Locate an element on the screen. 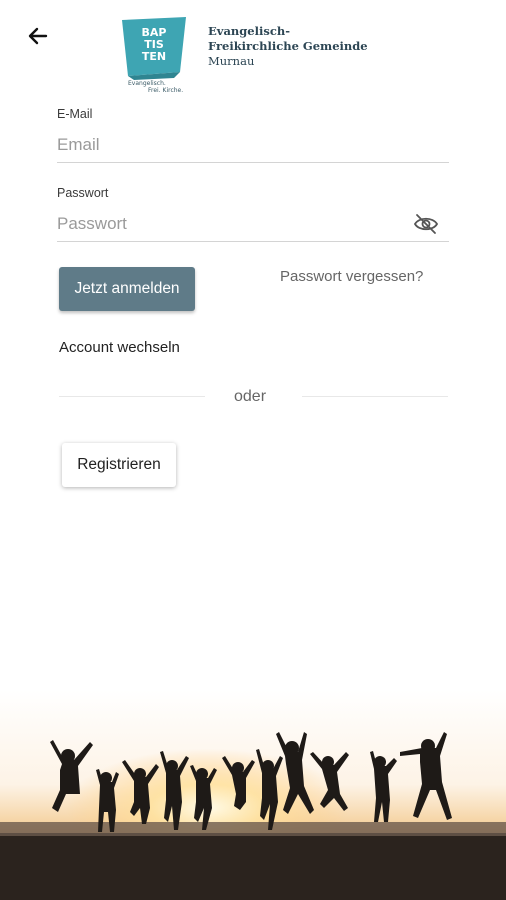 The height and width of the screenshot is (900, 506). switch-account-link: Account wechseln is located at coordinates (119, 347).